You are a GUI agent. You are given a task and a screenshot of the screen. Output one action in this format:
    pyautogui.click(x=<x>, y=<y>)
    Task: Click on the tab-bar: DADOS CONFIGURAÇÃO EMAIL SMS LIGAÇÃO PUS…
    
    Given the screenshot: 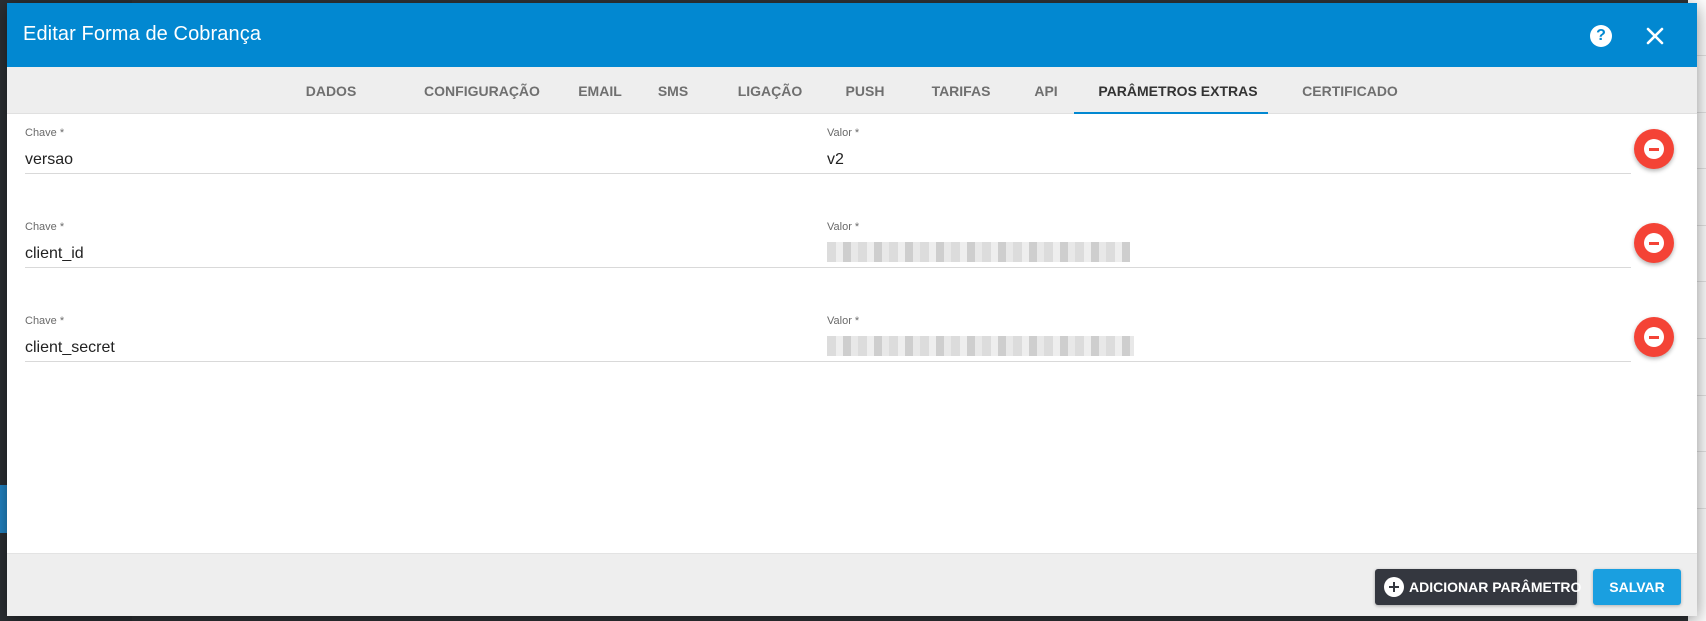 What is the action you would take?
    pyautogui.click(x=852, y=90)
    